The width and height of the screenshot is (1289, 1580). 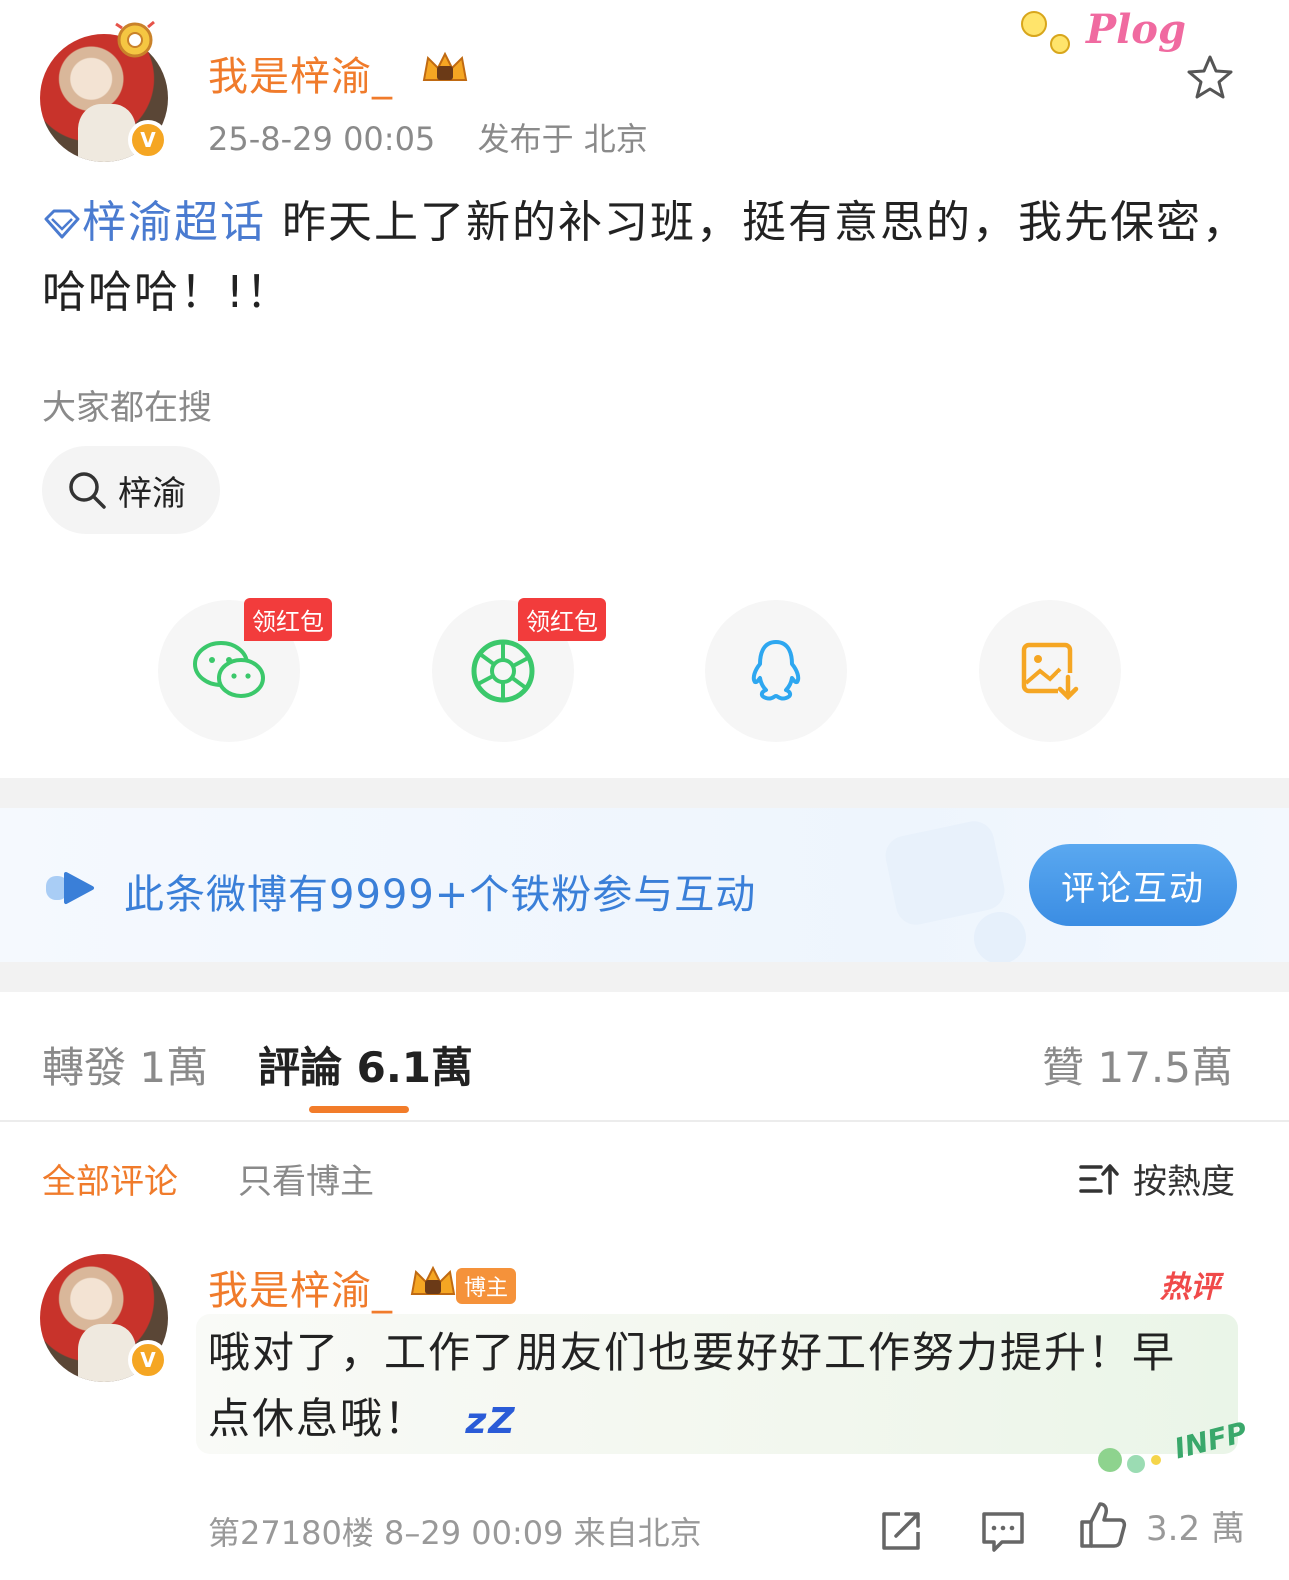 I want to click on search-chip: 梓渝, so click(x=131, y=490).